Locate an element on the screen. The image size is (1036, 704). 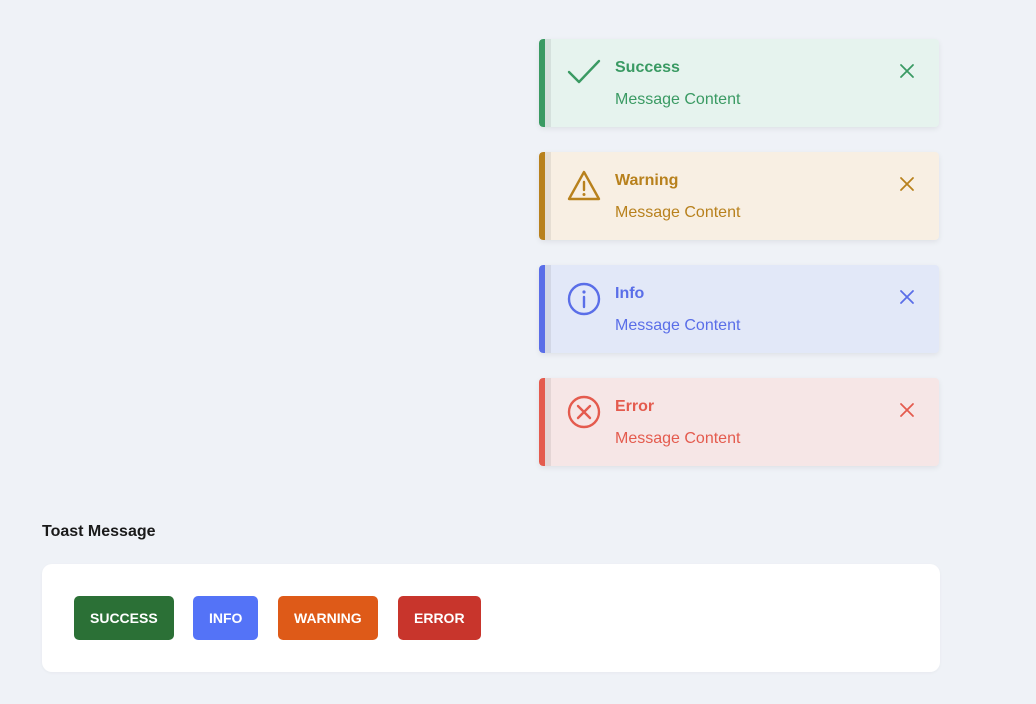
success-button: SUCCESS is located at coordinates (124, 618).